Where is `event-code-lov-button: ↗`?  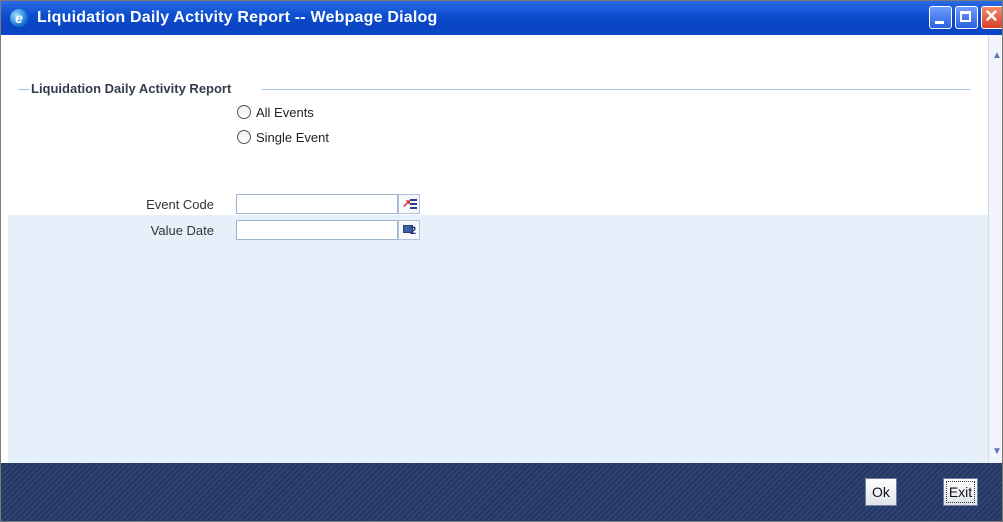
event-code-lov-button: ↗ is located at coordinates (409, 204).